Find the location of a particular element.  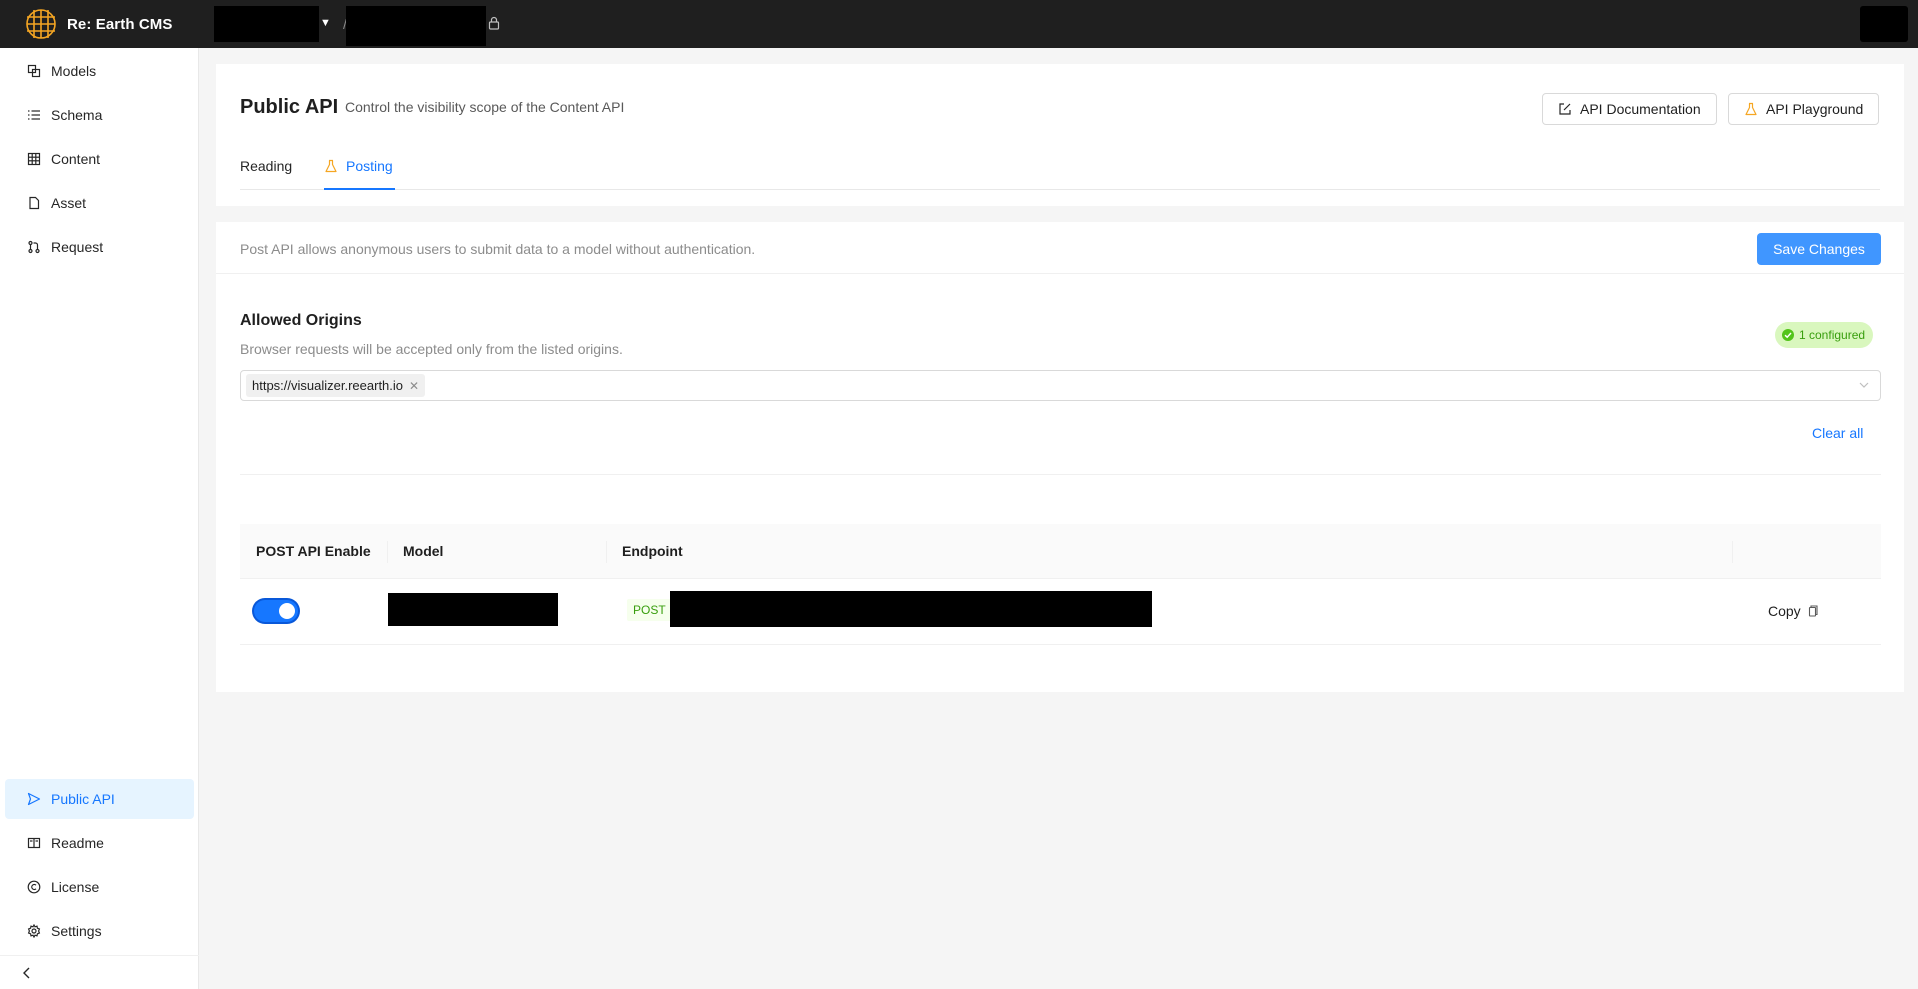

api-documentation-label: API Documentation is located at coordinates (1640, 109).